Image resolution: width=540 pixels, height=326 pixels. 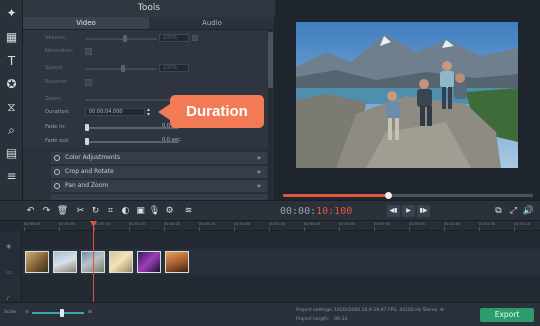 I want to click on preview-progress-handle, so click(x=388, y=195).